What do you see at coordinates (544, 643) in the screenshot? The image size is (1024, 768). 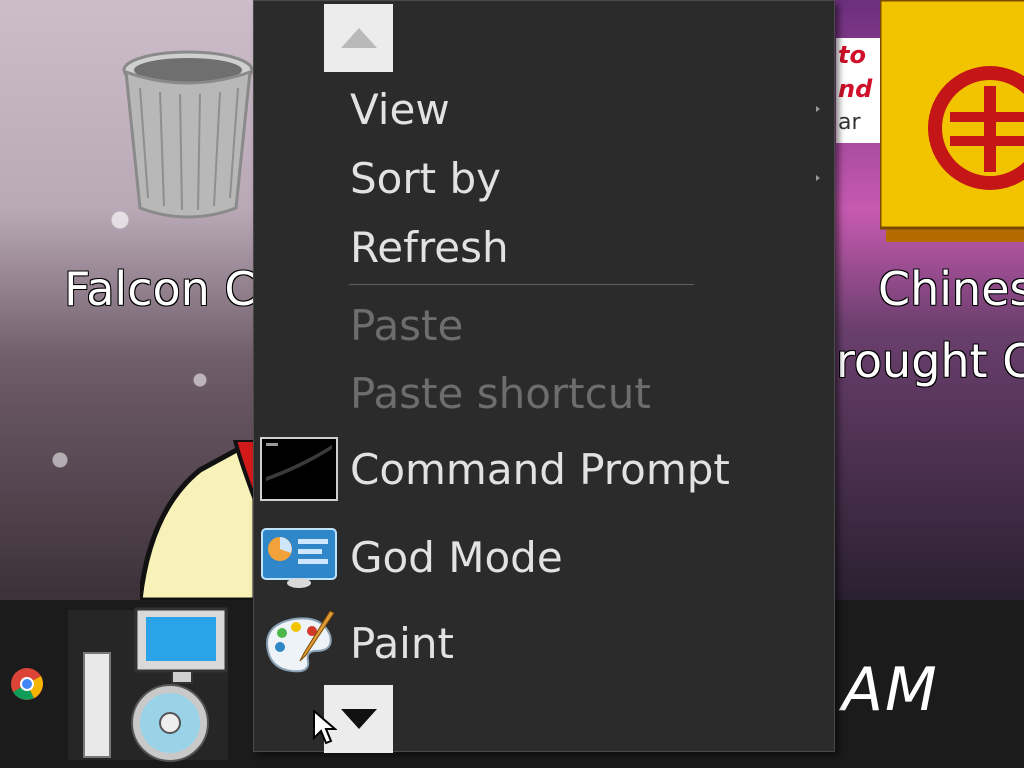 I see `menu-item-paint: Paint` at bounding box center [544, 643].